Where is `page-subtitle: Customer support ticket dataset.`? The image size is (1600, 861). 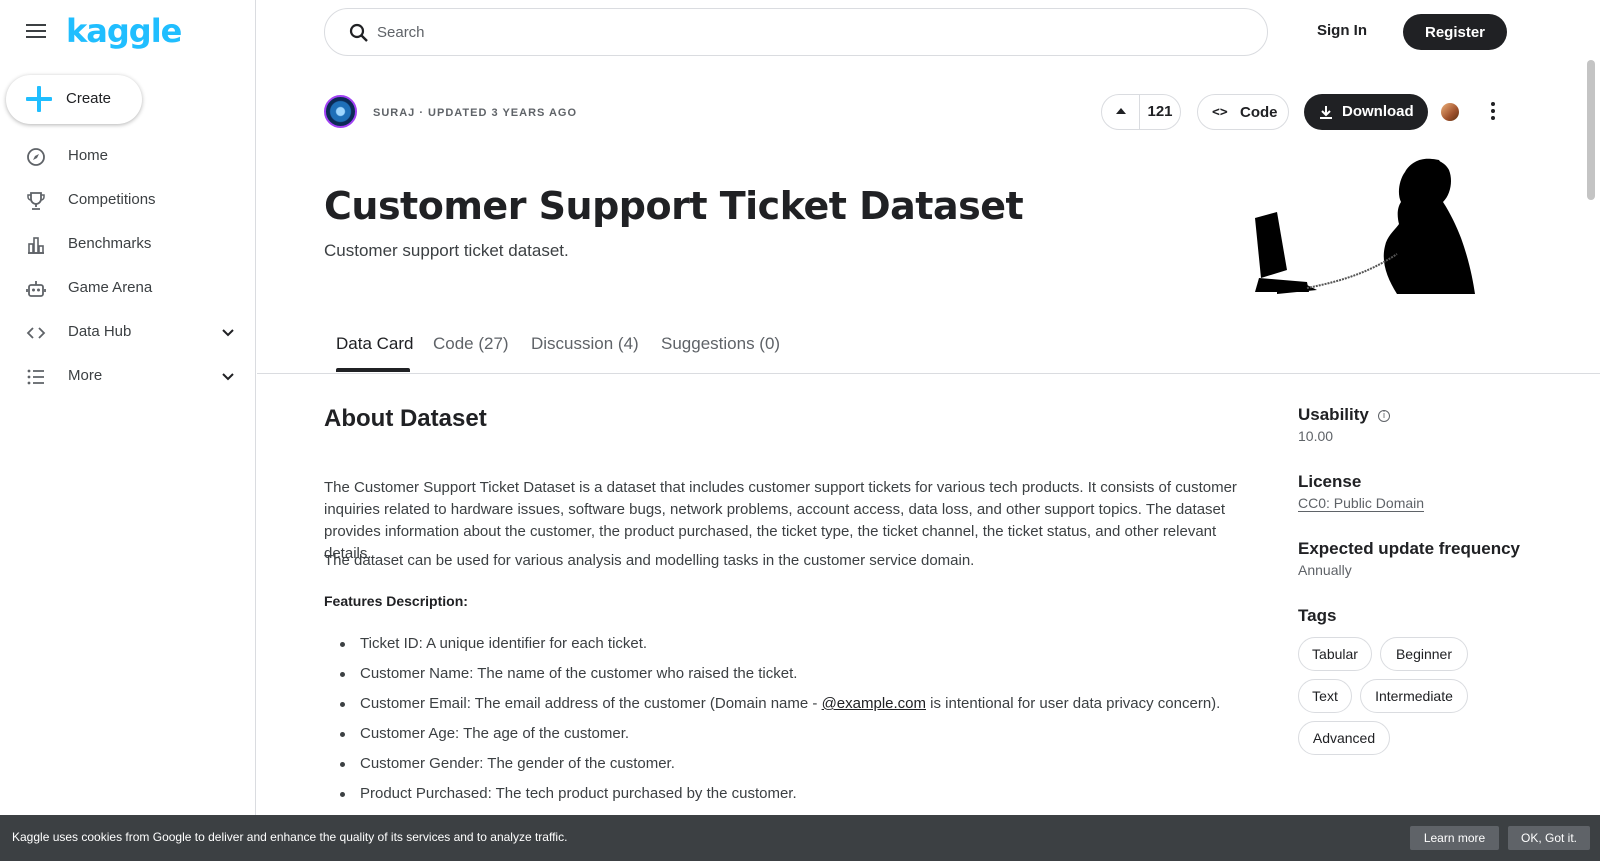 page-subtitle: Customer support ticket dataset. is located at coordinates (446, 250).